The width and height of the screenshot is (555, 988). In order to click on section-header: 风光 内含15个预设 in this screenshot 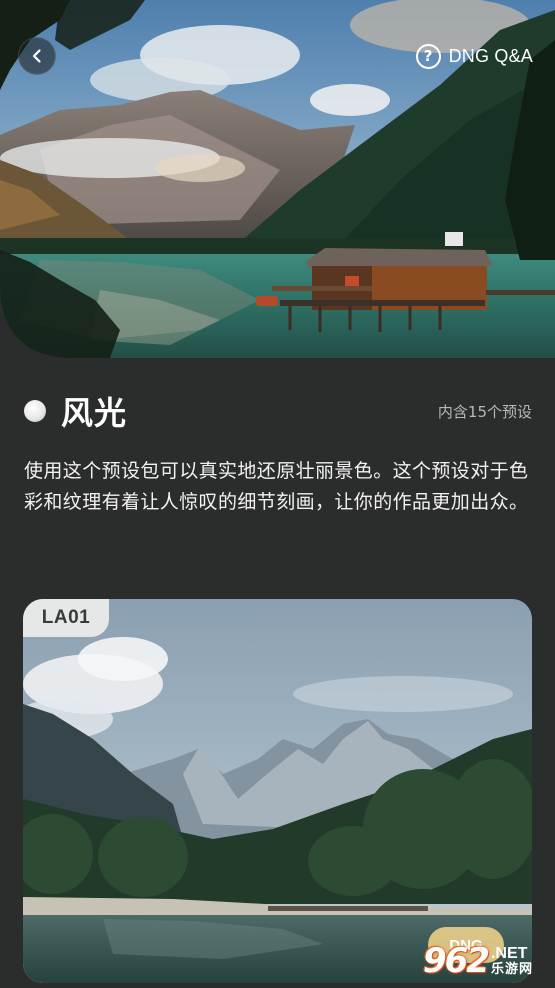, I will do `click(277, 411)`.